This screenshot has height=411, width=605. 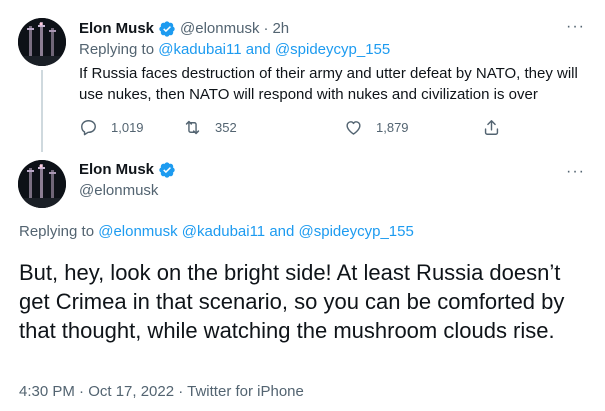 I want to click on replying-to-link: @kadubai11 and @spideycyp_155, so click(x=274, y=49).